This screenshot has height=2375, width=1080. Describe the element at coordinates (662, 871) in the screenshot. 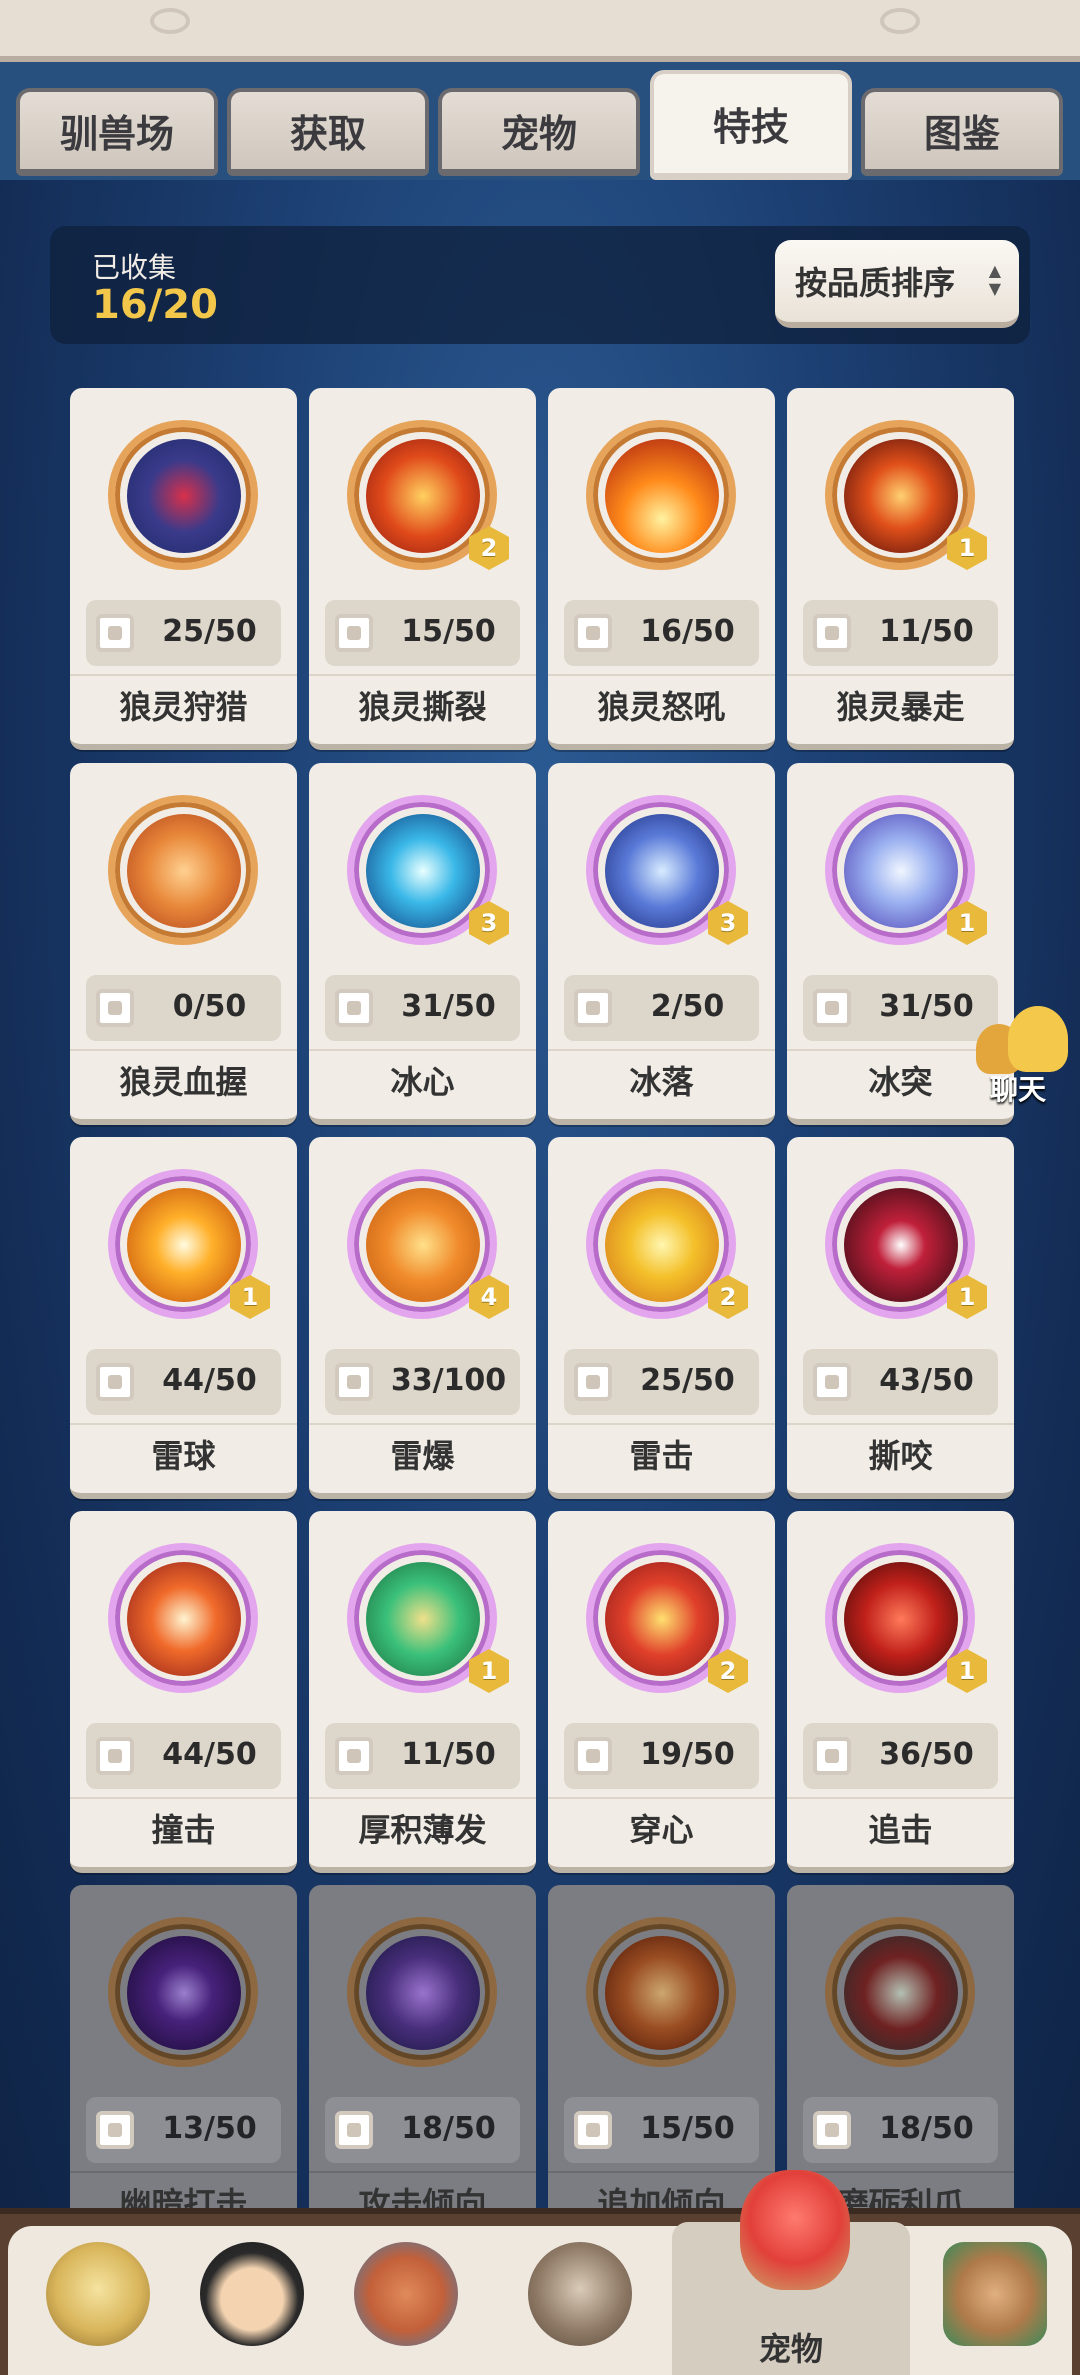

I see `ice-shard-icon` at that location.